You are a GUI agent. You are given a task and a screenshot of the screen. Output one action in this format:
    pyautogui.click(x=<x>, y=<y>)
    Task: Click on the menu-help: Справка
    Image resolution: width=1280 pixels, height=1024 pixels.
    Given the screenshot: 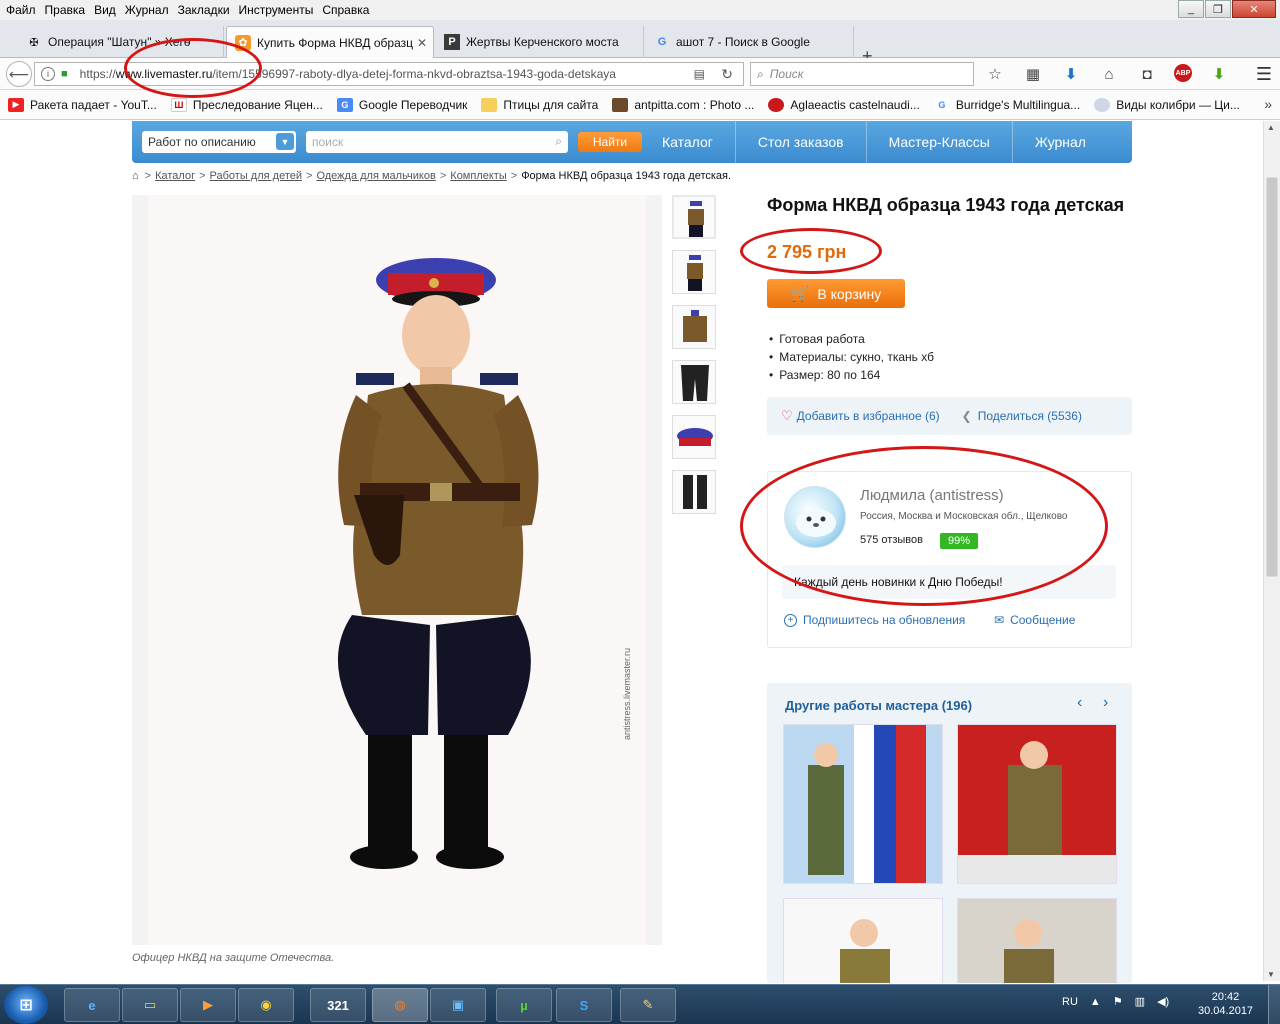 What is the action you would take?
    pyautogui.click(x=345, y=10)
    